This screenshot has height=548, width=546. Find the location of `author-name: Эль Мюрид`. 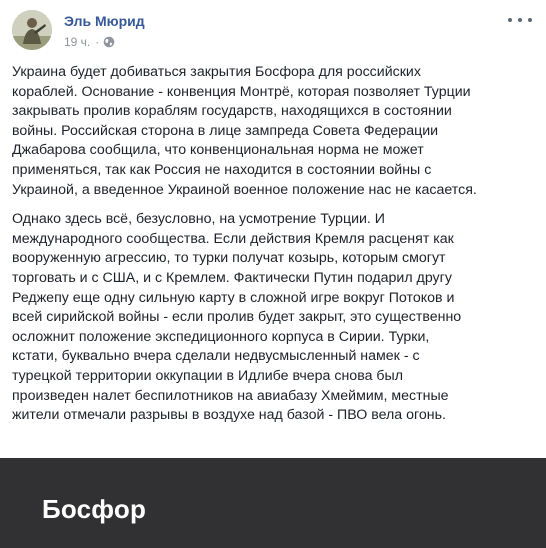

author-name: Эль Мюрид is located at coordinates (104, 21).